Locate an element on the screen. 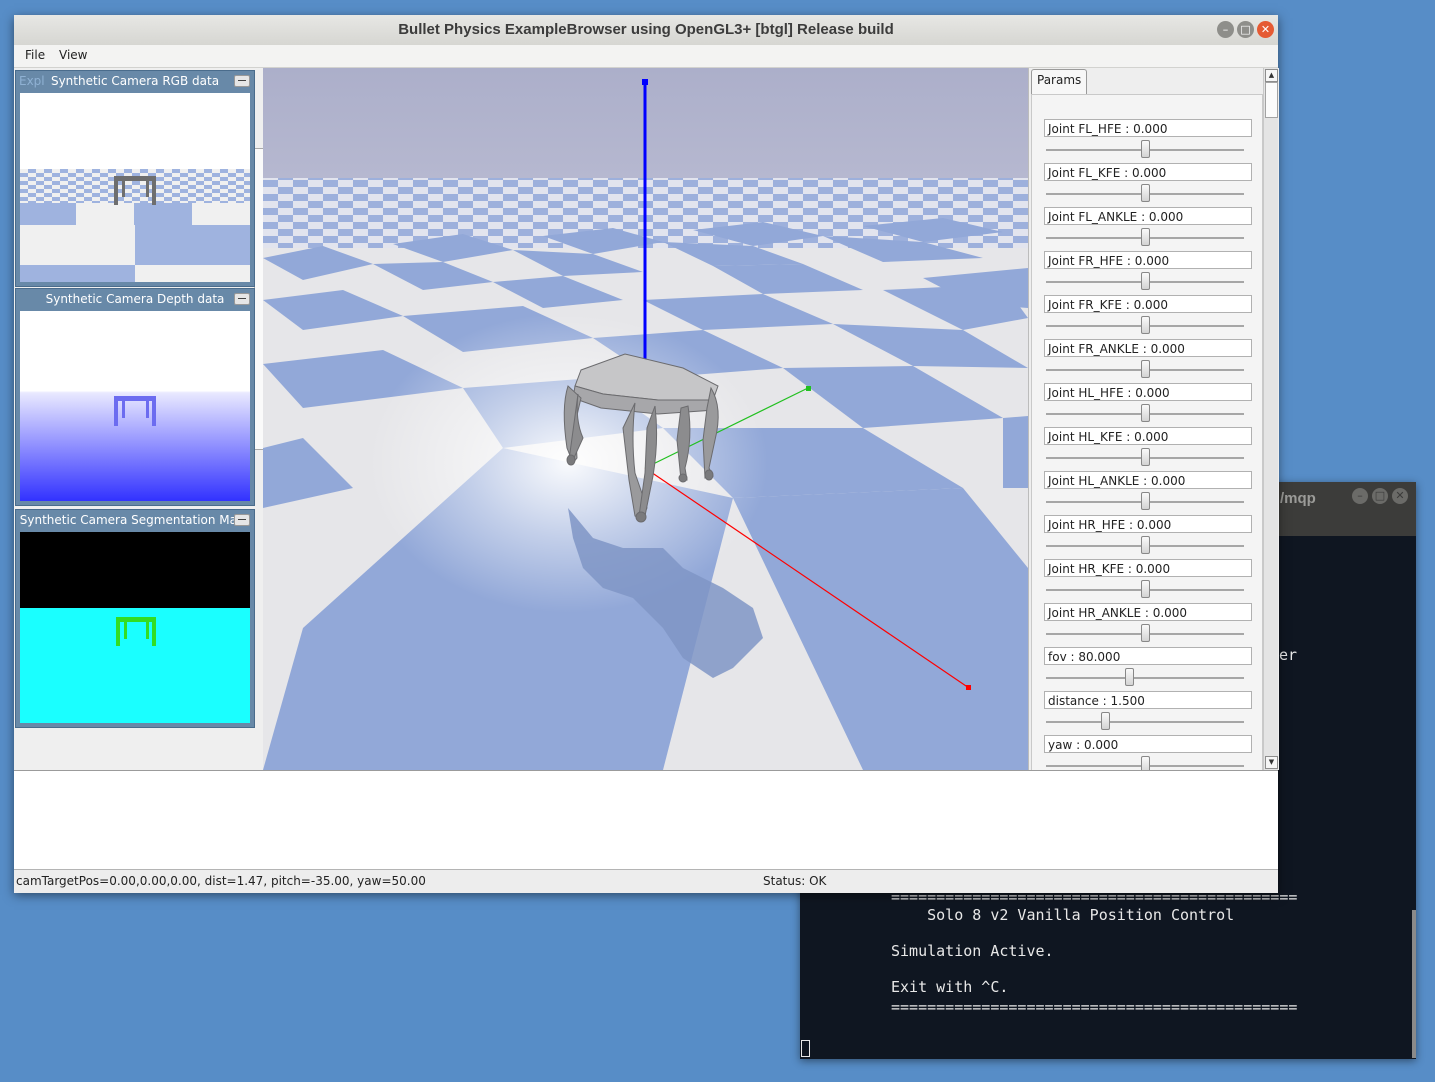 Image resolution: width=1435 pixels, height=1082 pixels. param-label: Joint FL_ANKLE : 0.000 is located at coordinates (1148, 216).